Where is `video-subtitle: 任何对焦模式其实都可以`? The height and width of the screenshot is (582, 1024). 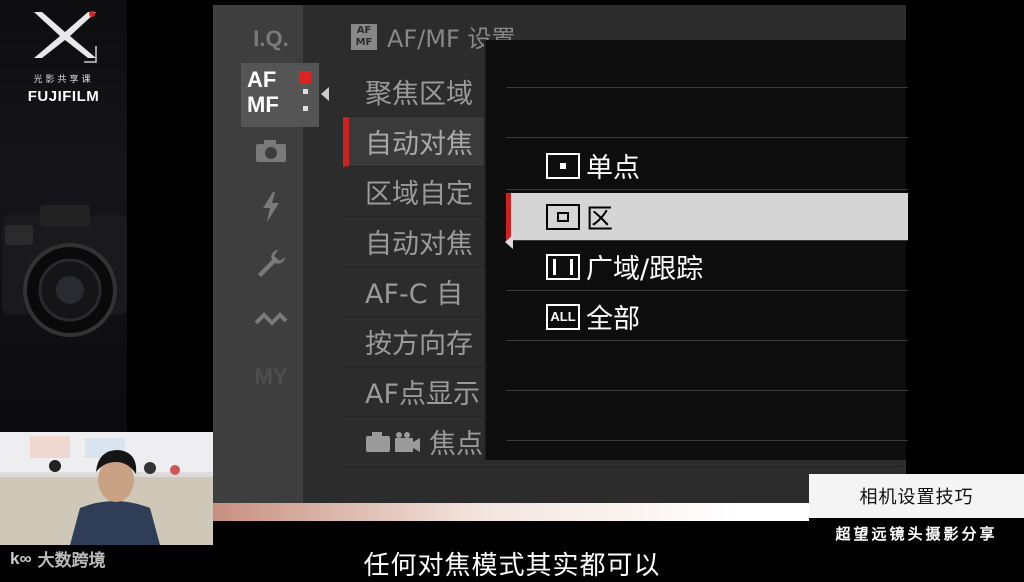
video-subtitle: 任何对焦模式其实都可以 is located at coordinates (512, 566).